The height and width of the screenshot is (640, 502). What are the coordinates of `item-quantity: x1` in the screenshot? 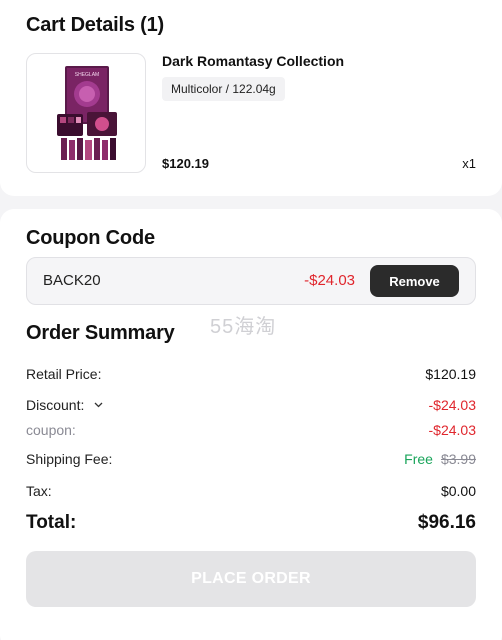 It's located at (469, 163).